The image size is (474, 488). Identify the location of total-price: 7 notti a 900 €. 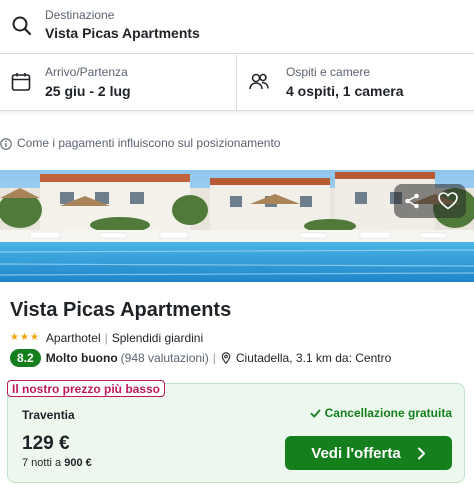
(57, 463).